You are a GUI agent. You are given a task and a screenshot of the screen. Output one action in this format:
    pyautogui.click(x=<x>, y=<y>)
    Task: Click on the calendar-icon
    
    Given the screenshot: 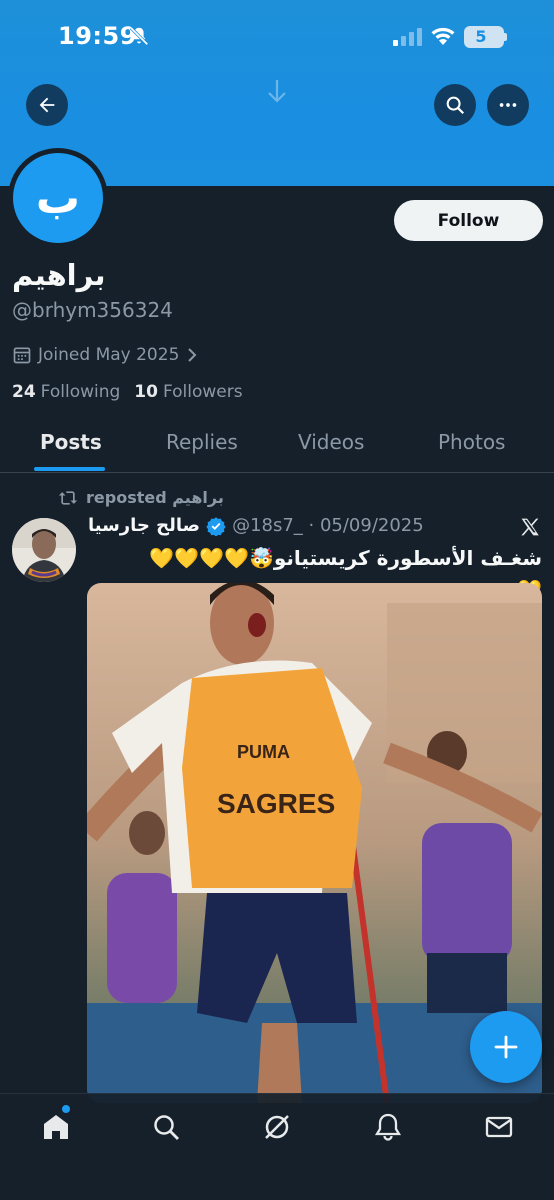 What is the action you would take?
    pyautogui.click(x=22, y=355)
    